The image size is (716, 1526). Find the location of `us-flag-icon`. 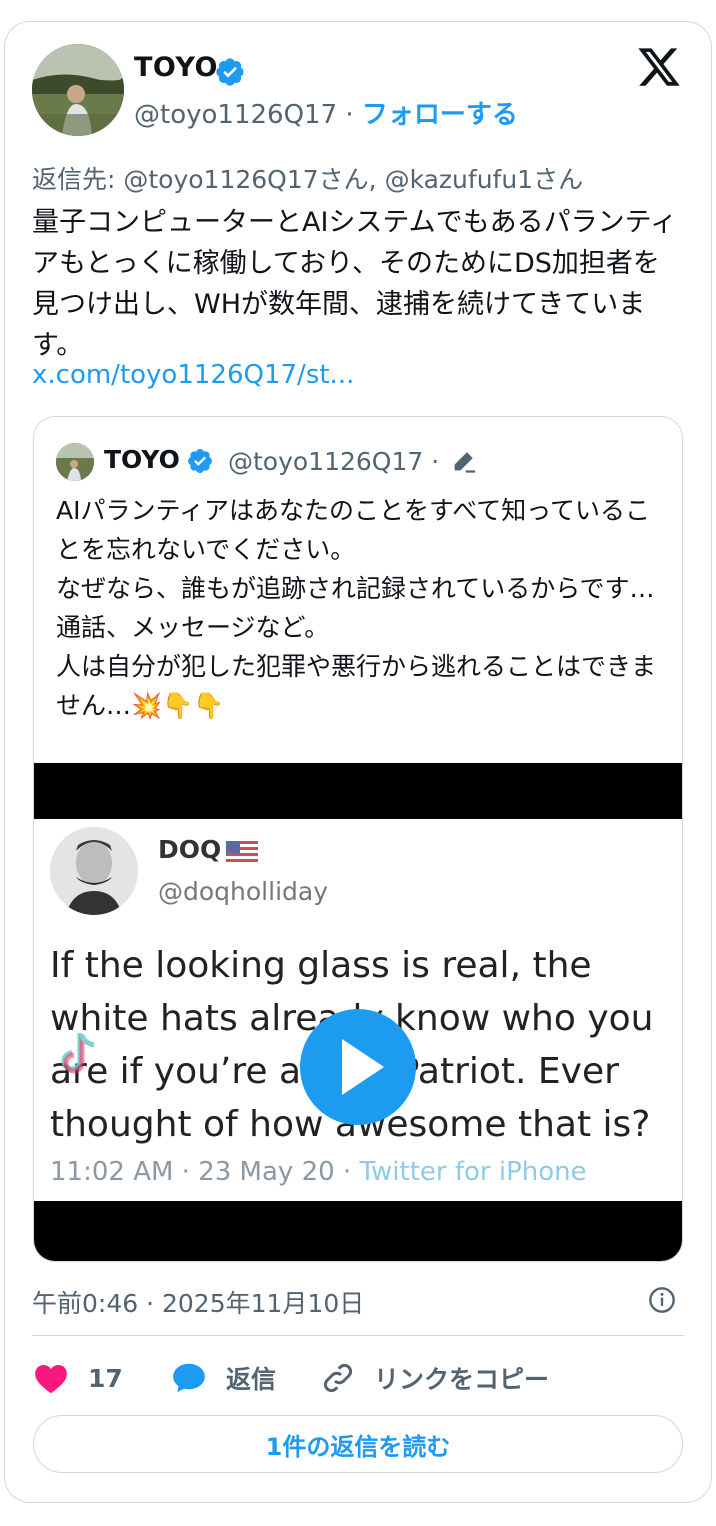

us-flag-icon is located at coordinates (242, 852).